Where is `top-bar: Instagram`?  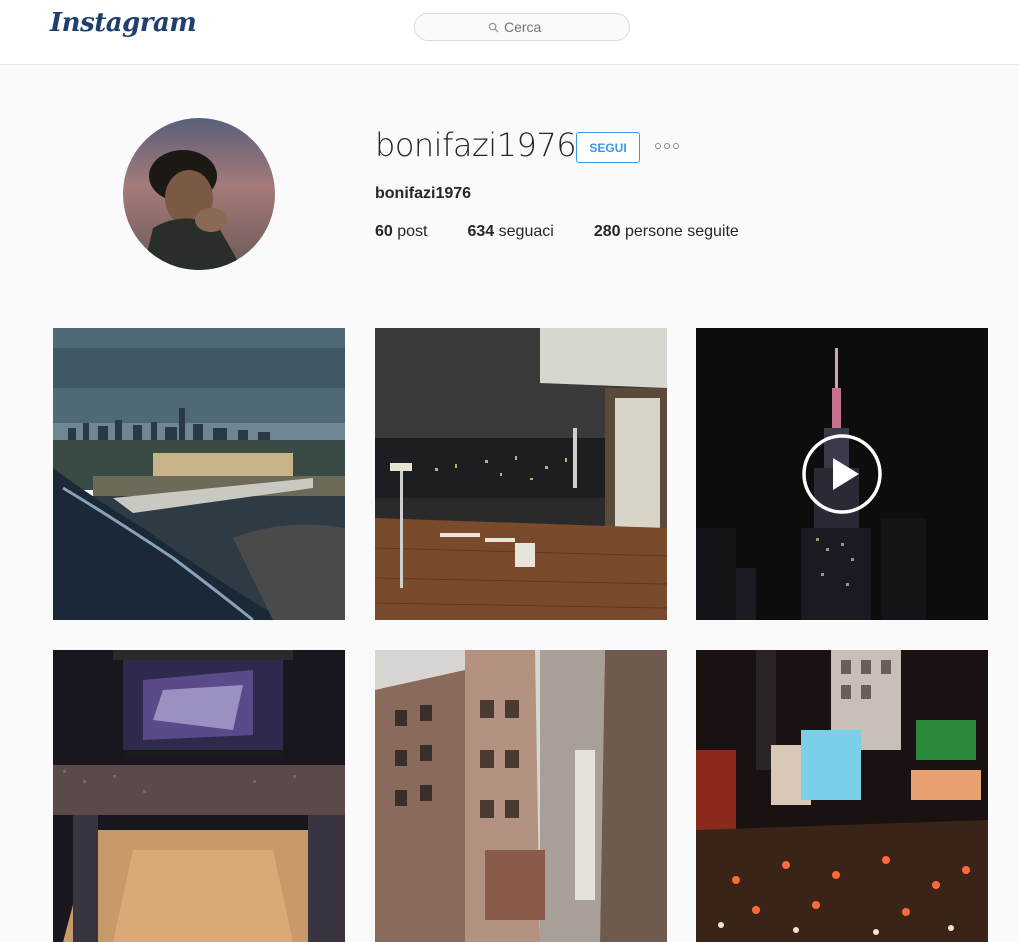 top-bar: Instagram is located at coordinates (509, 32).